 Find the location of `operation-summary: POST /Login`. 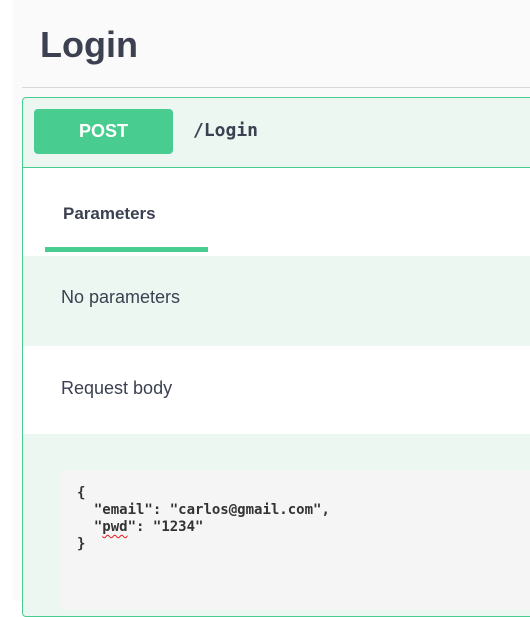

operation-summary: POST /Login is located at coordinates (276, 133).